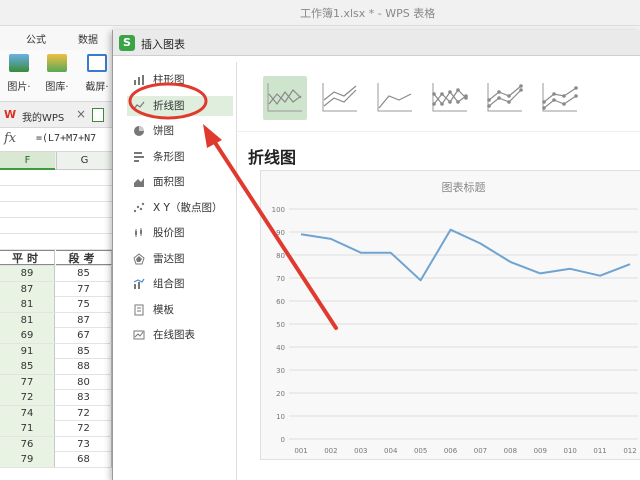 Image resolution: width=640 pixels, height=480 pixels. Describe the element at coordinates (510, 451) in the screenshot. I see `x-tick-label: 008` at that location.